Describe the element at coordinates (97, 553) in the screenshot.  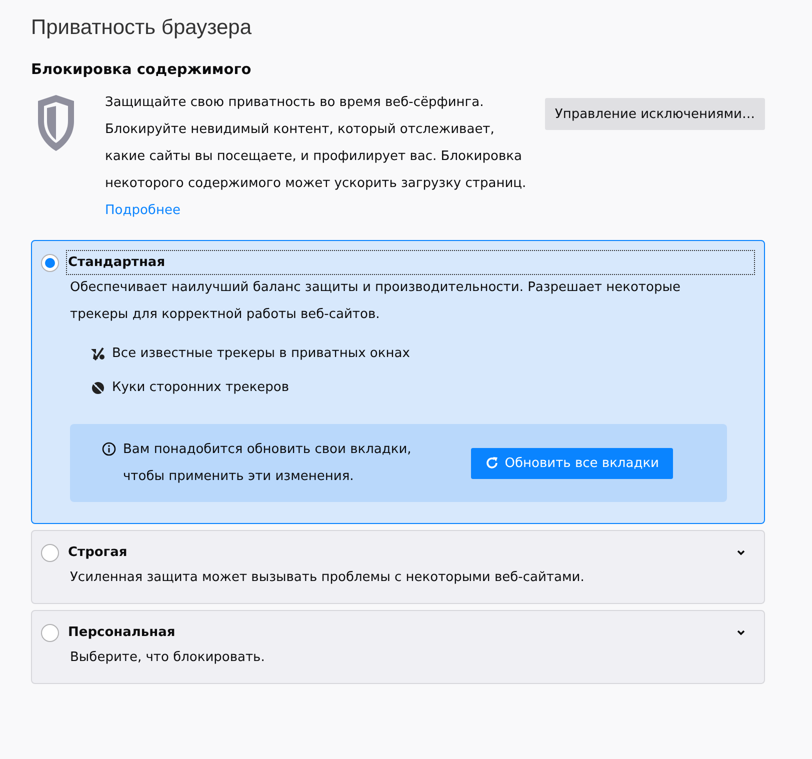
I see `option-title: Строгая` at that location.